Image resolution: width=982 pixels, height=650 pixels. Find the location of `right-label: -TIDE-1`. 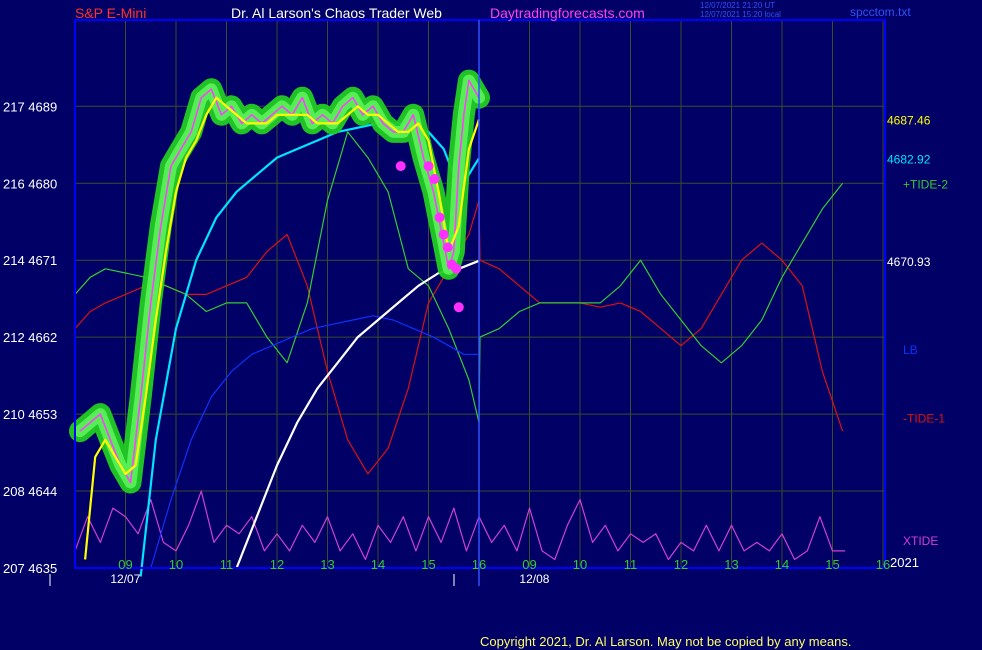

right-label: -TIDE-1 is located at coordinates (924, 419).